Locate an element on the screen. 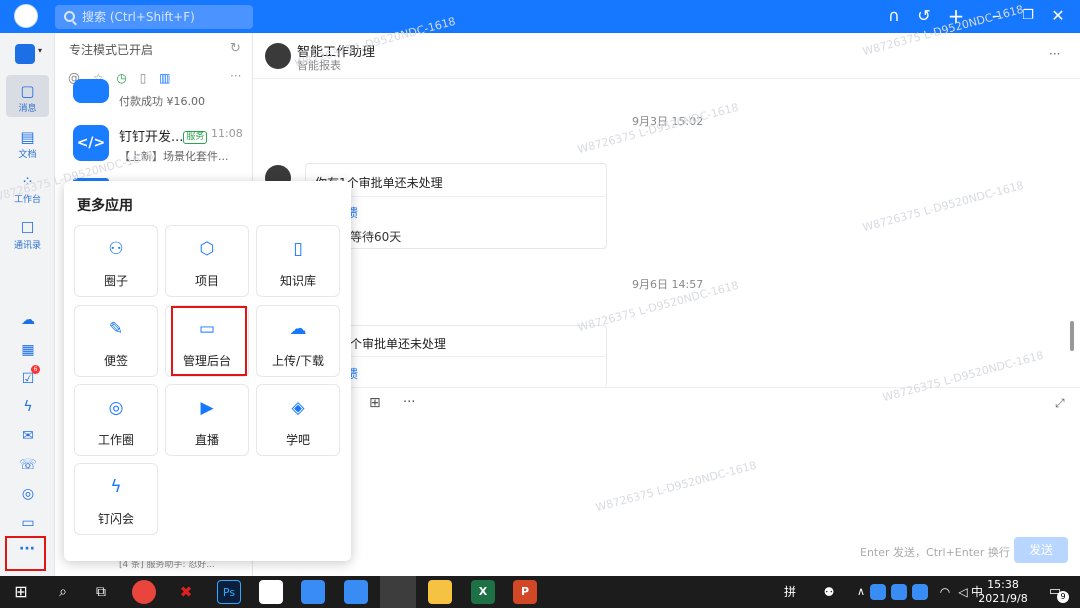 This screenshot has width=1080, height=608. learn-icon: ◈ is located at coordinates (298, 408).